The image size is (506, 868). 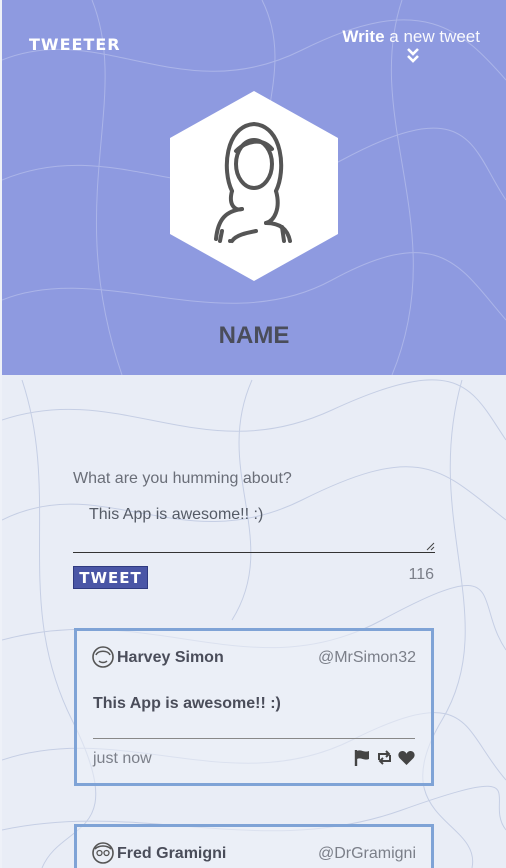 I want to click on tweet-text: This App is awesome!! :), so click(x=187, y=703).